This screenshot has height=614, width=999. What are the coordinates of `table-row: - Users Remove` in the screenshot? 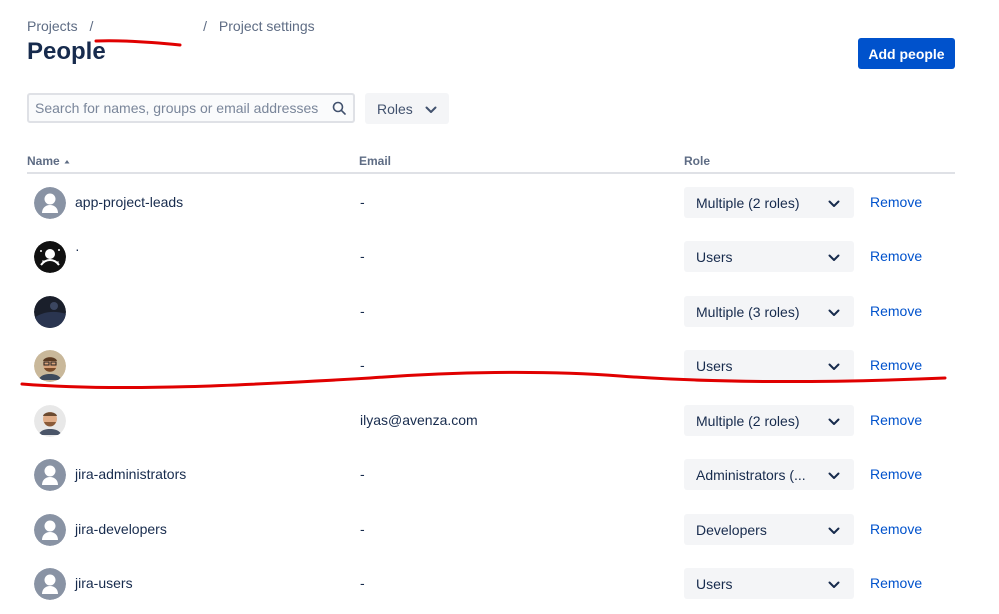 It's located at (491, 365).